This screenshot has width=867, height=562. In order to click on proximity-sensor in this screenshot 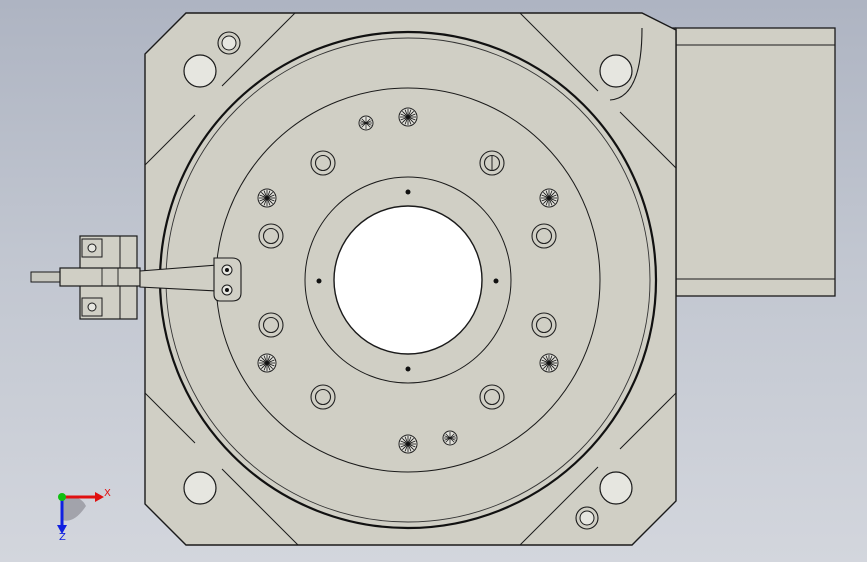, I will do `click(85, 277)`.